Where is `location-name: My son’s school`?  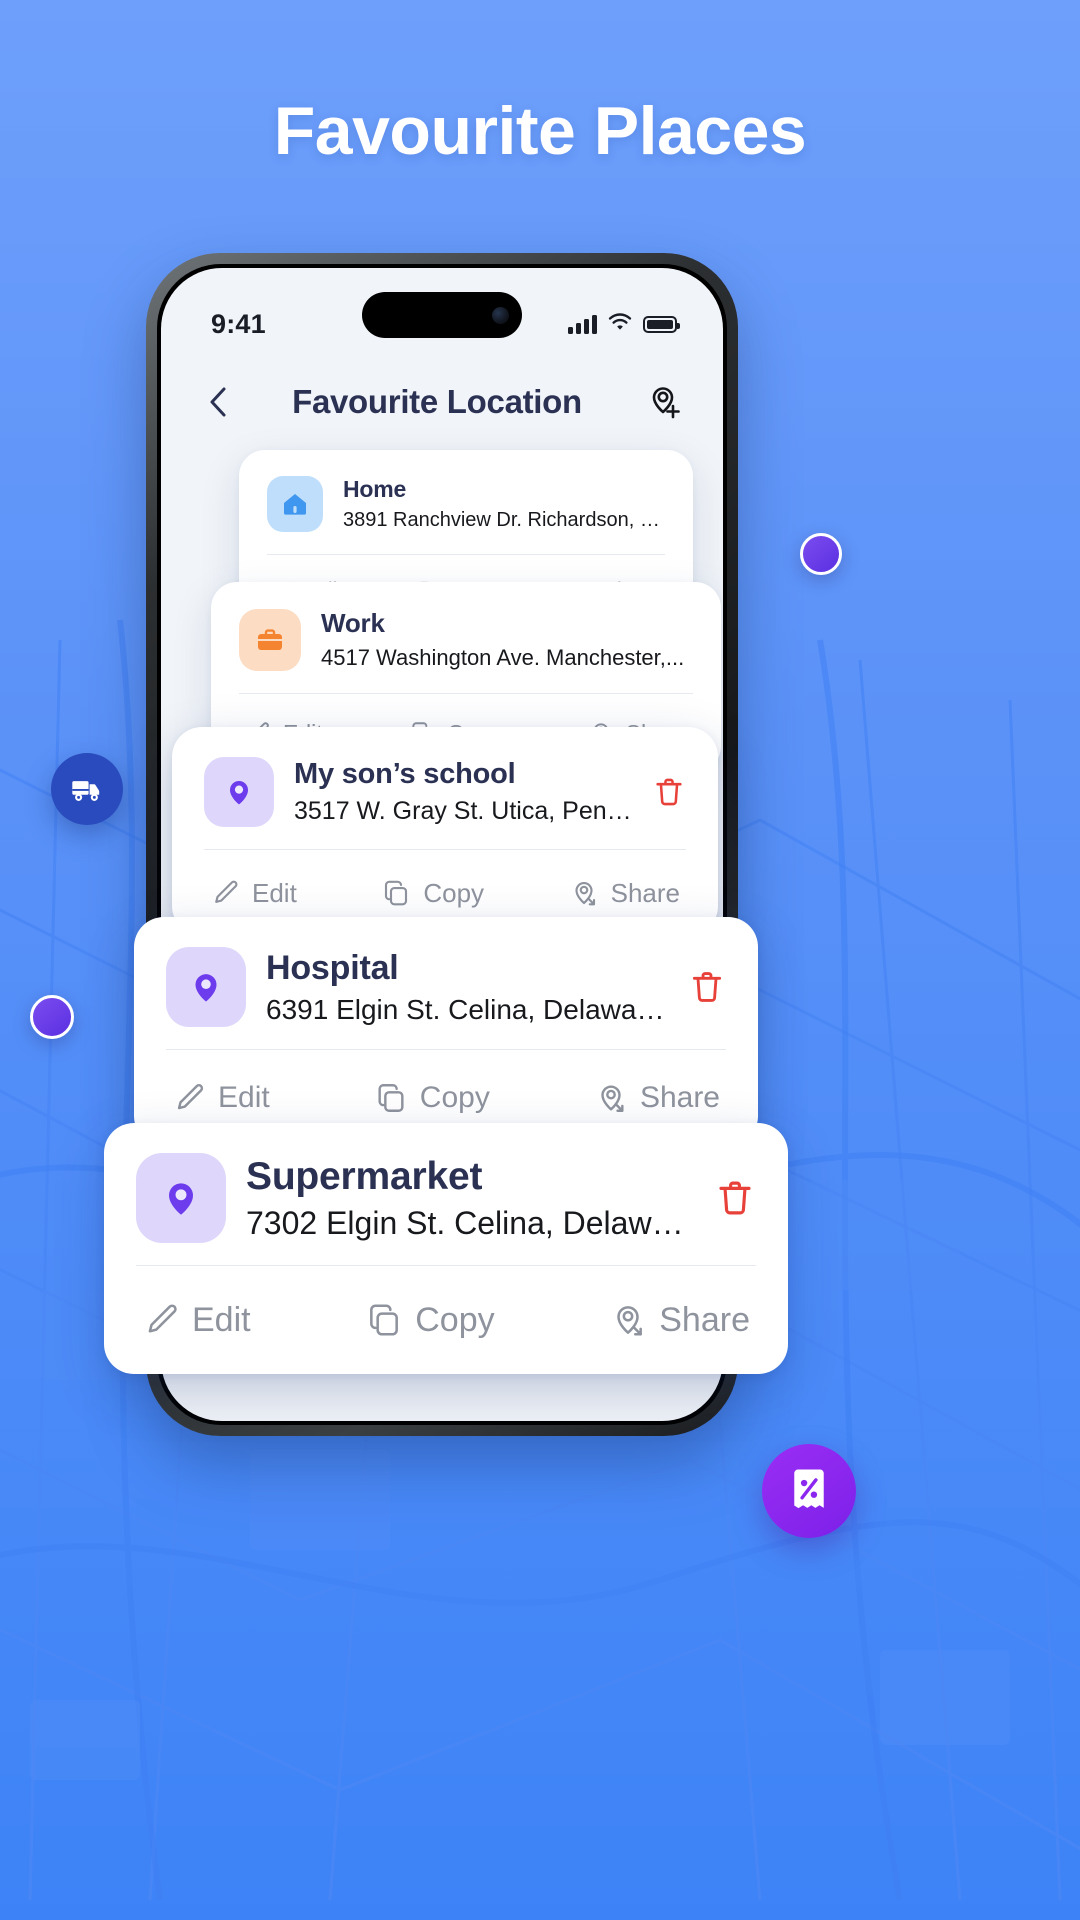
location-name: My son’s school is located at coordinates (405, 774).